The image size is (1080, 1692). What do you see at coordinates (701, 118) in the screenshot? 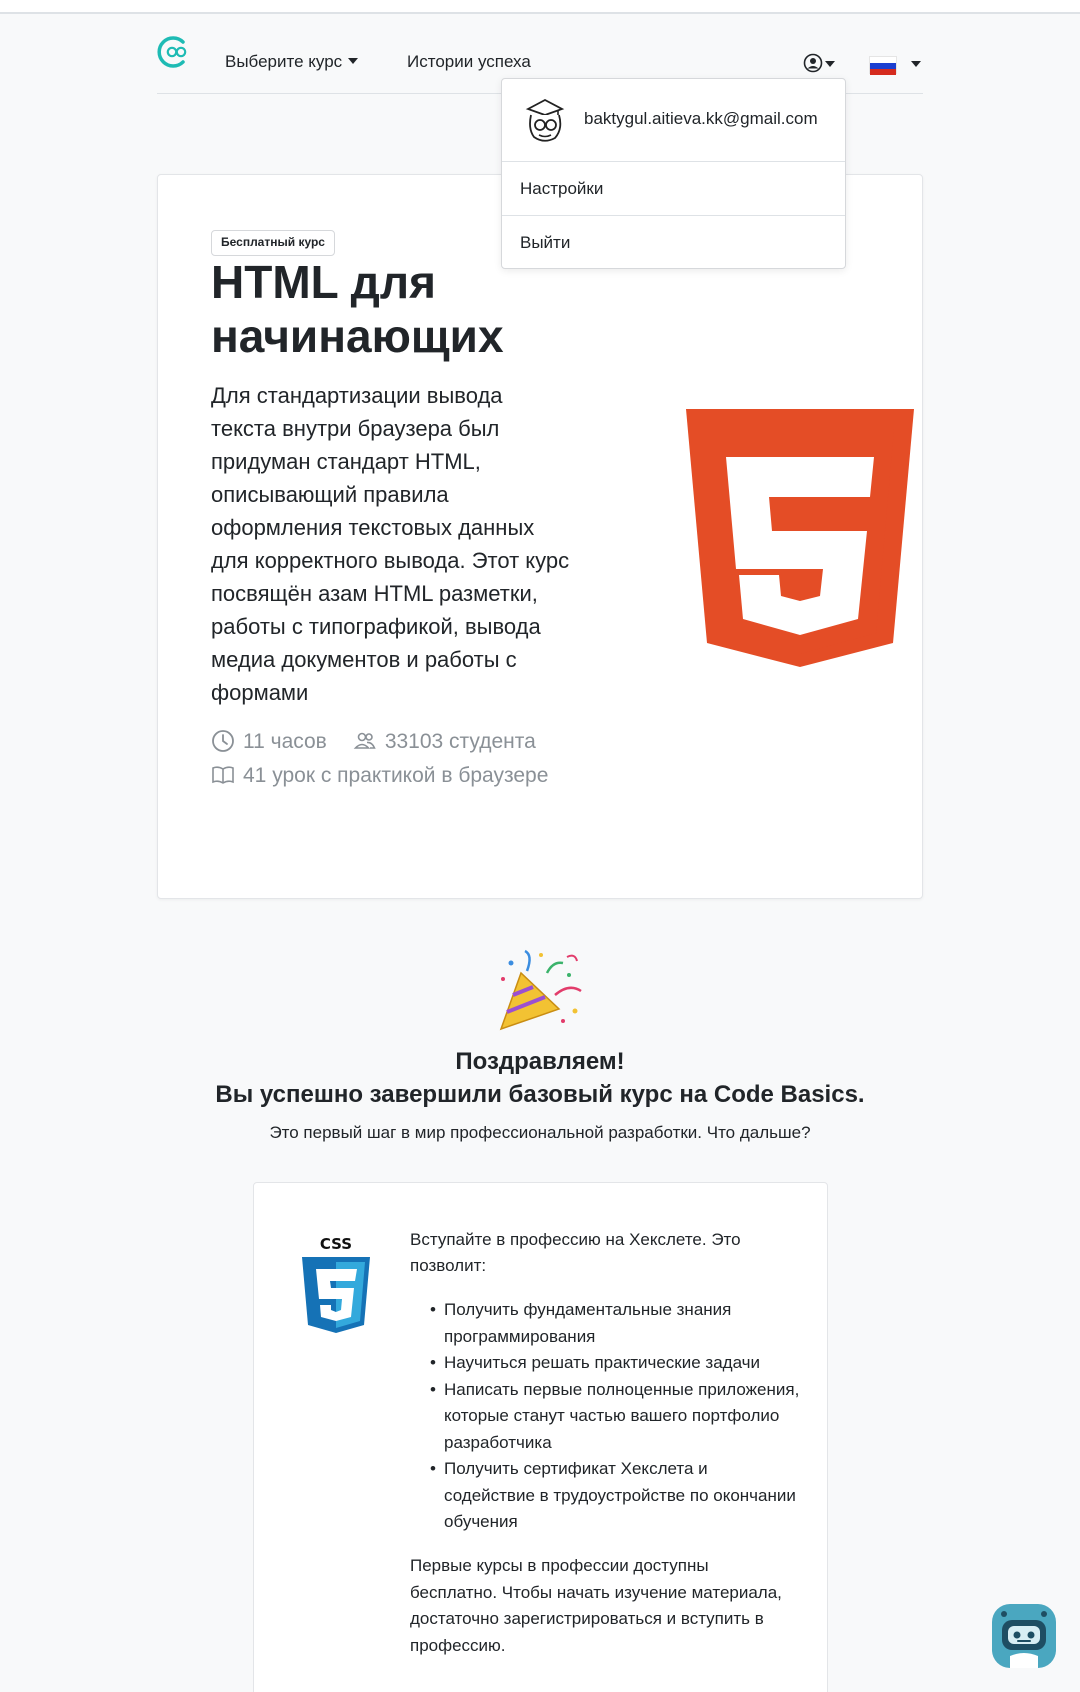
I see `user-email: baktygul.aitieva.kk@gmail.com` at bounding box center [701, 118].